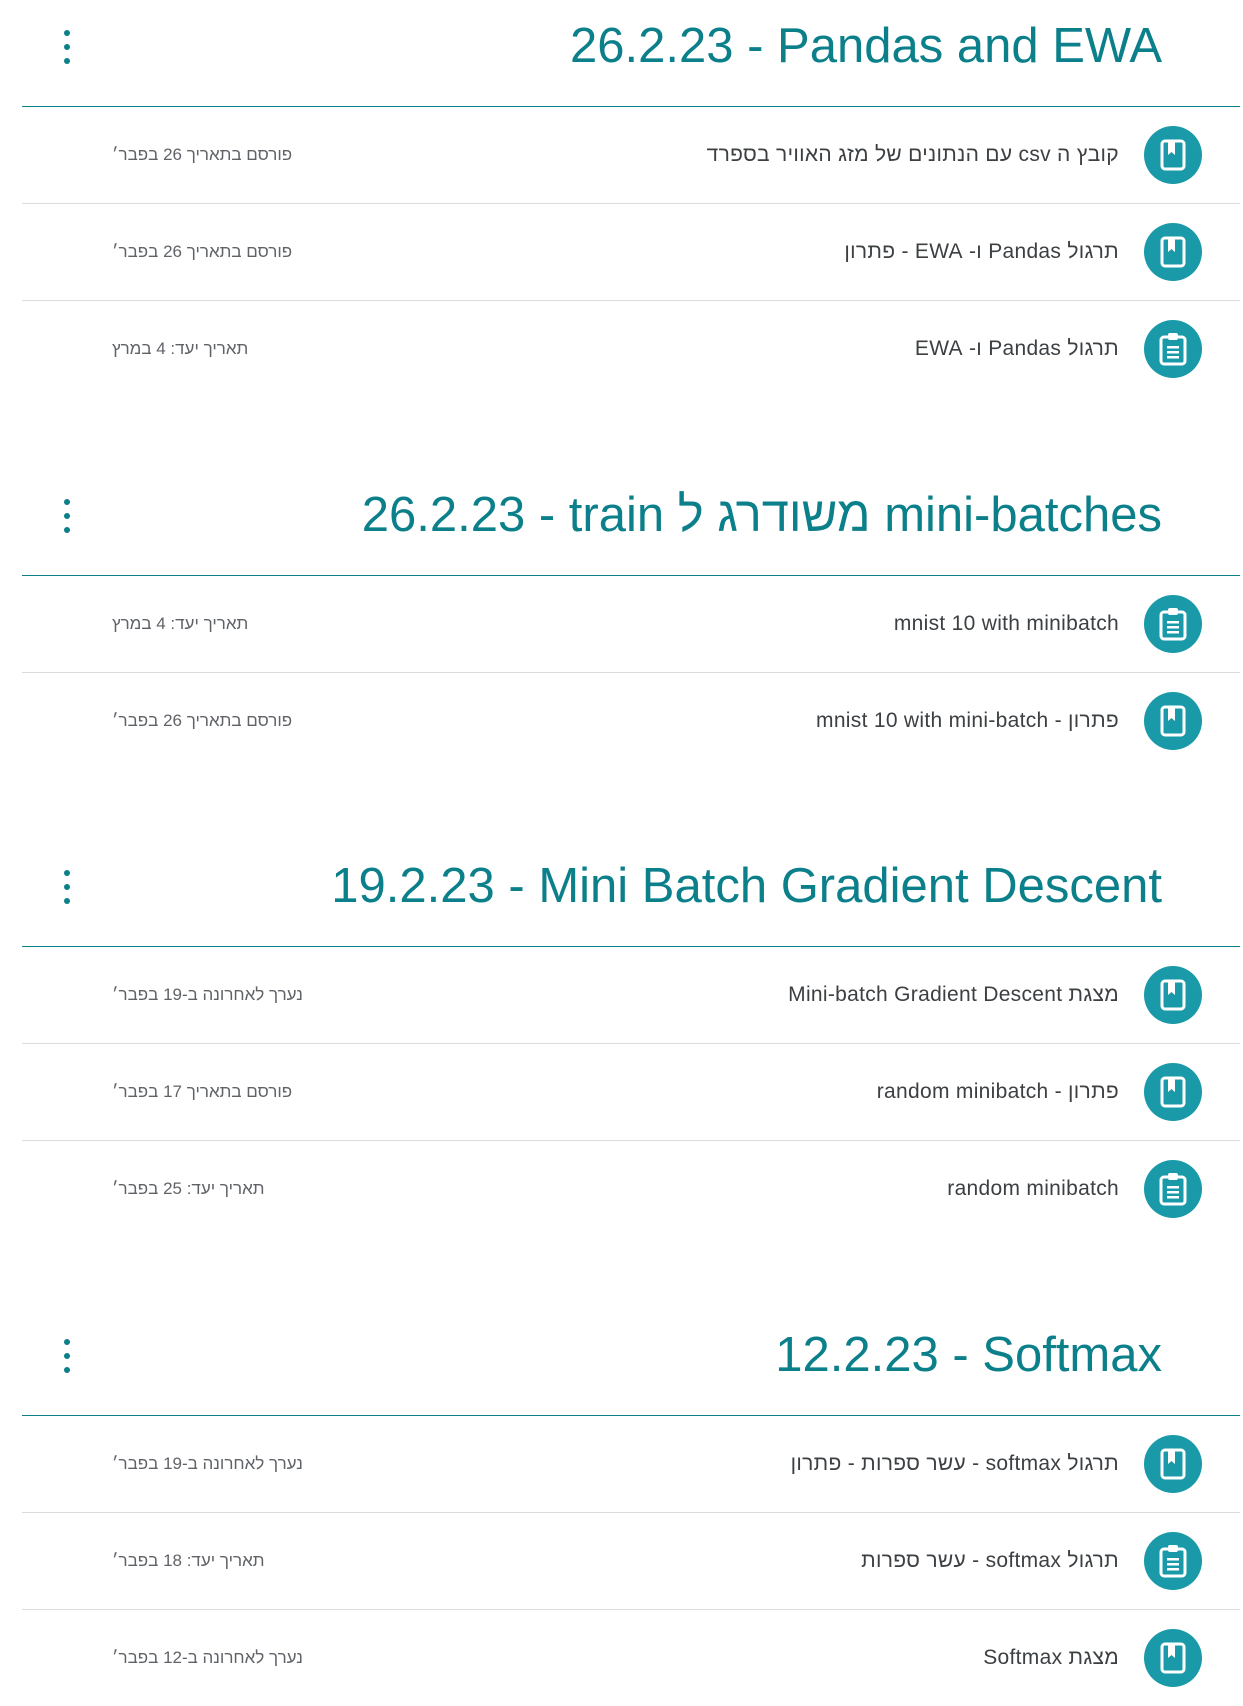  I want to click on item-title: random minibatch, so click(1033, 1188).